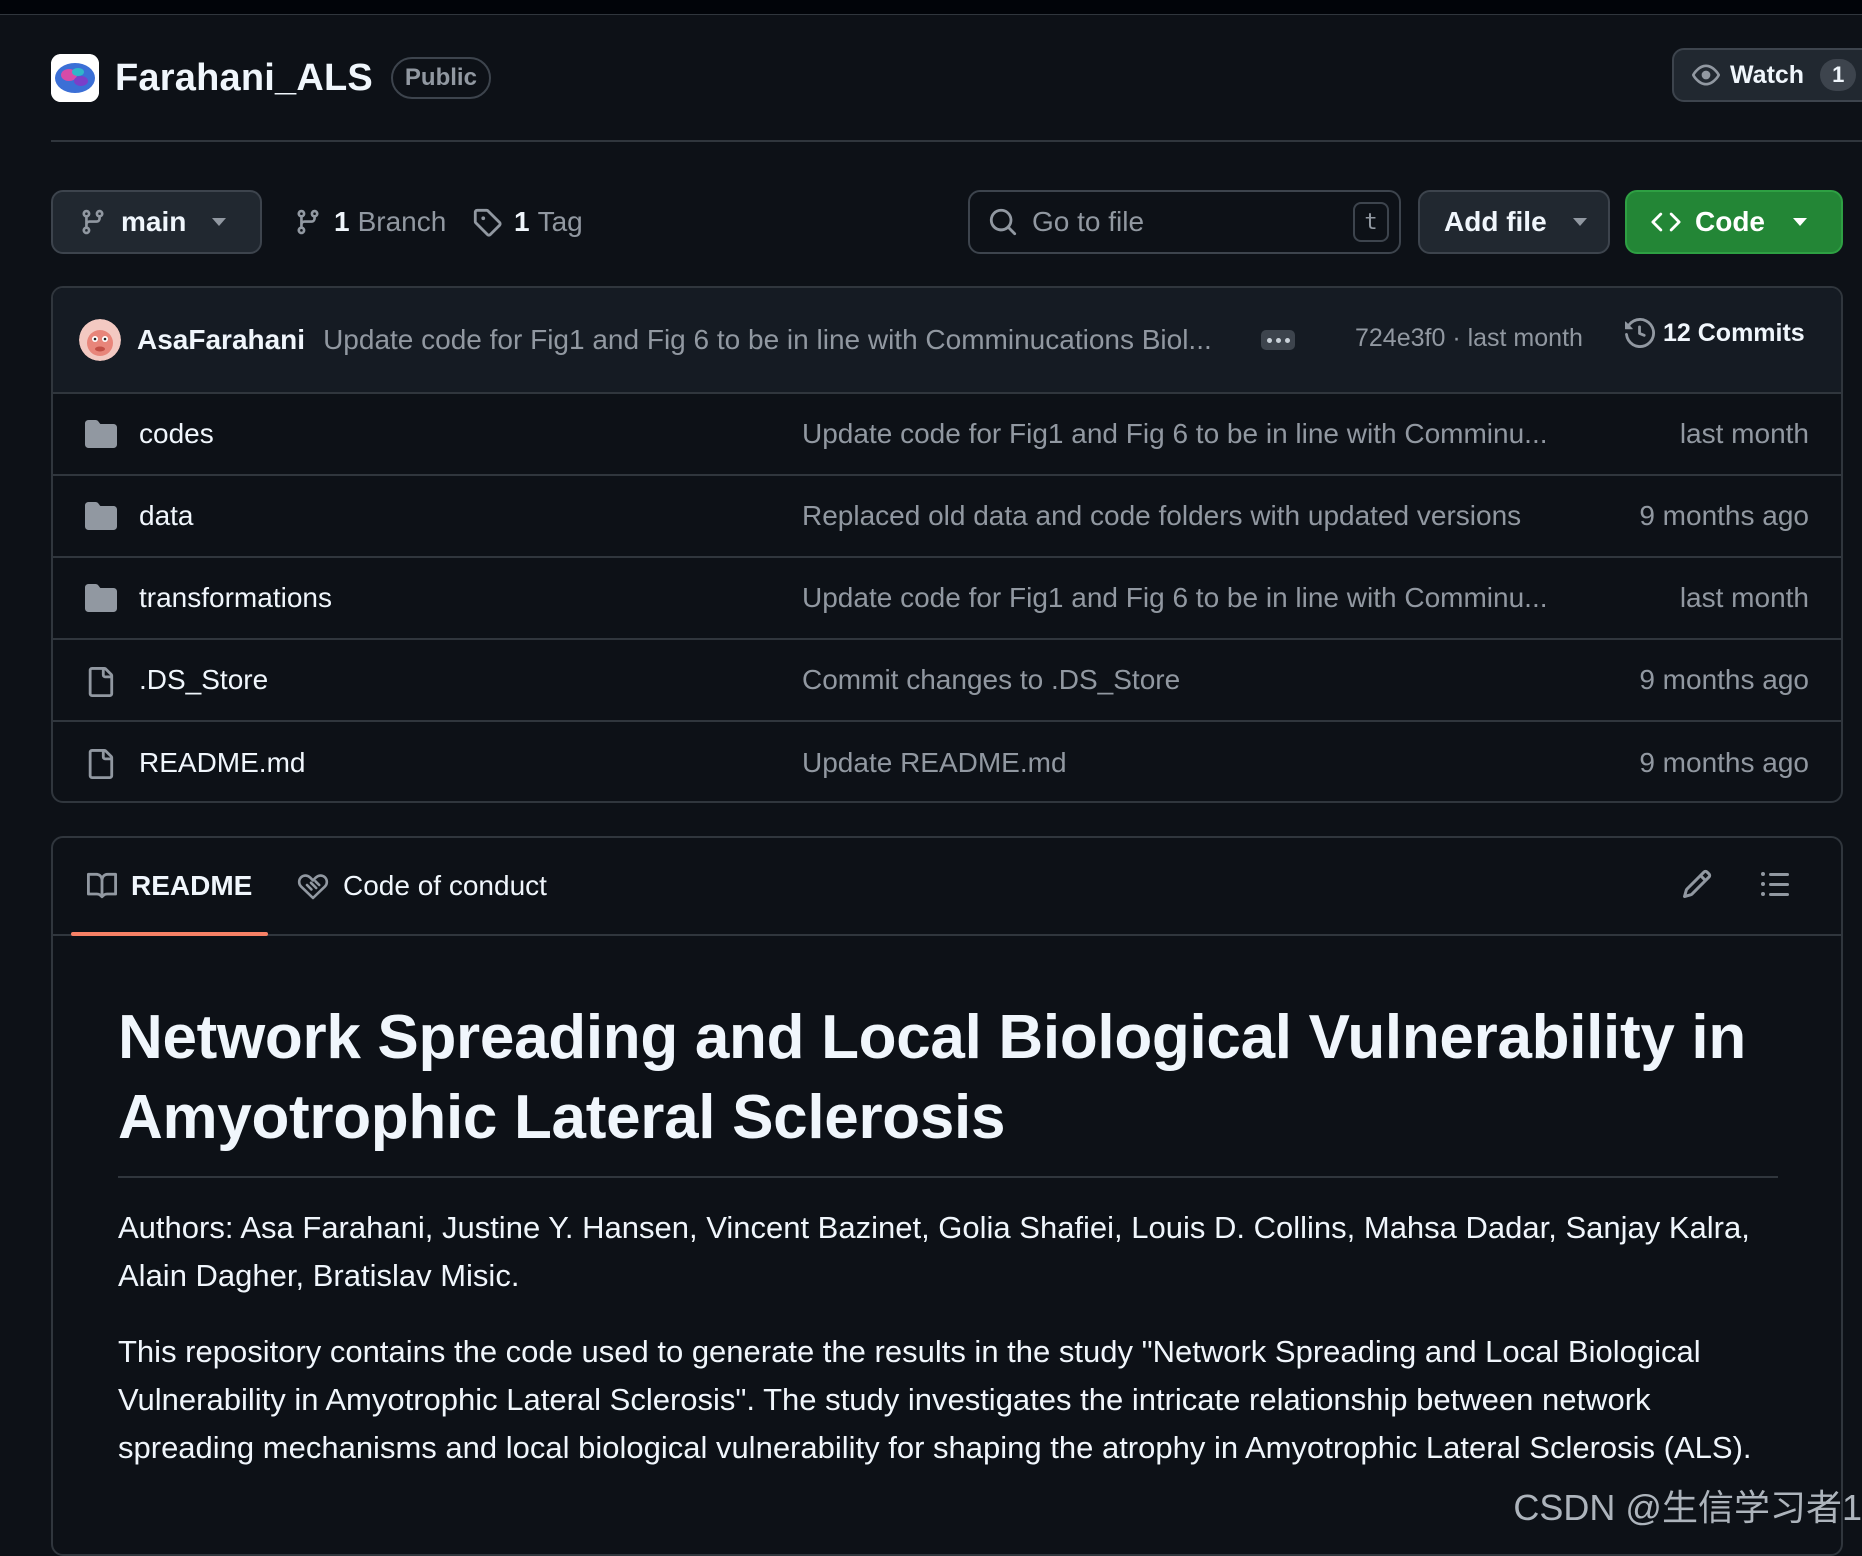 The image size is (1862, 1556). I want to click on commits-count-label: 12 Commits, so click(1734, 332).